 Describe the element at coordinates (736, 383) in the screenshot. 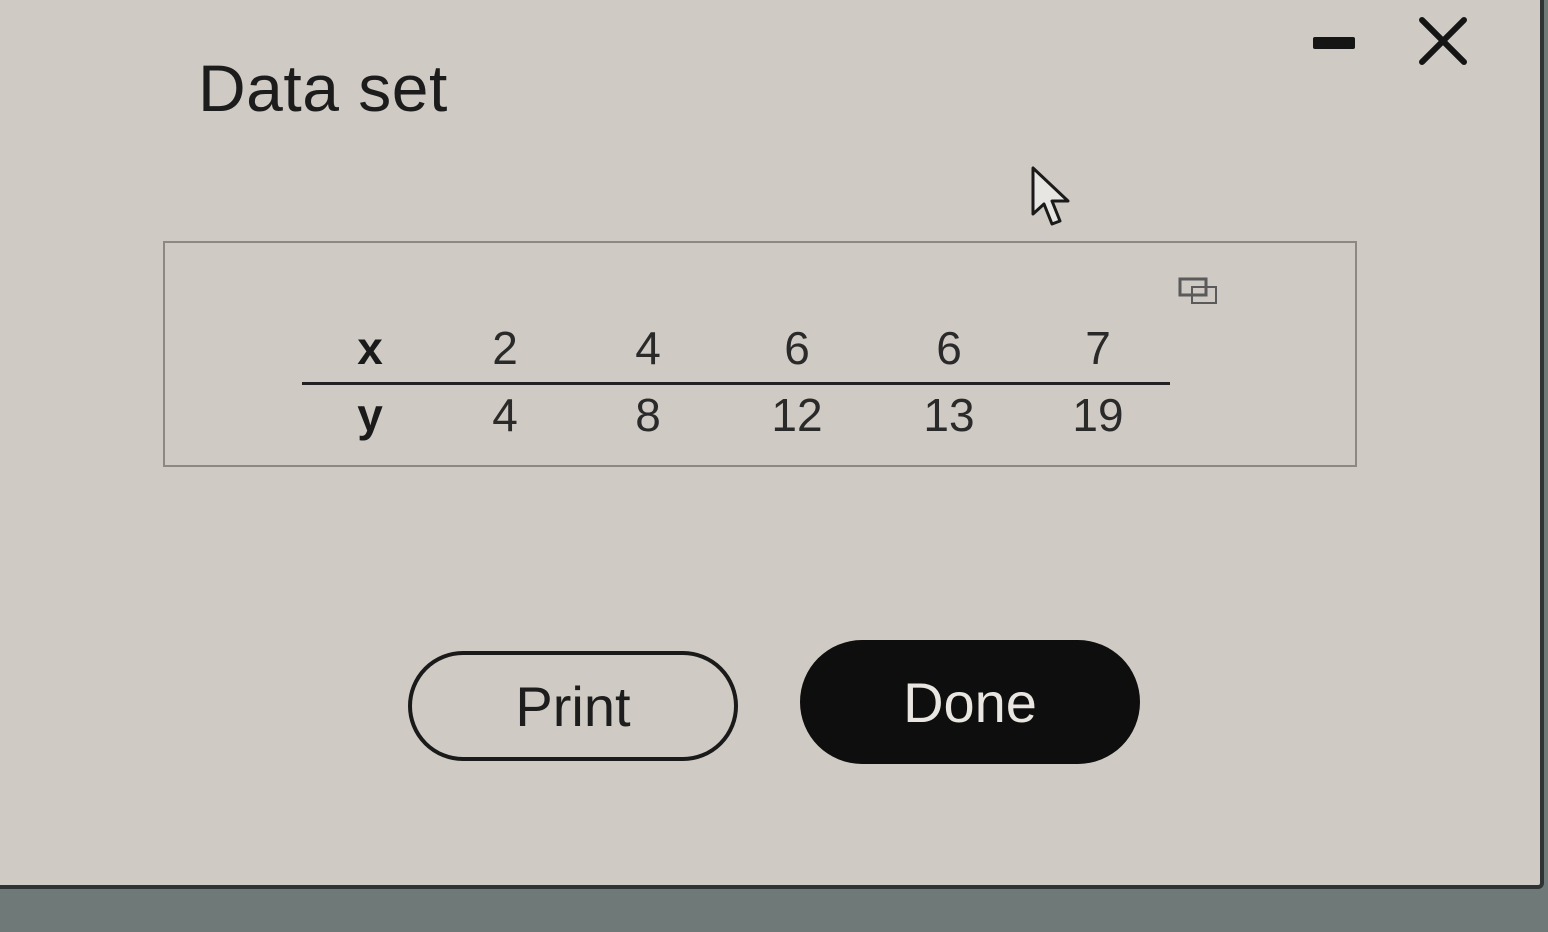

I see `table-divider` at that location.